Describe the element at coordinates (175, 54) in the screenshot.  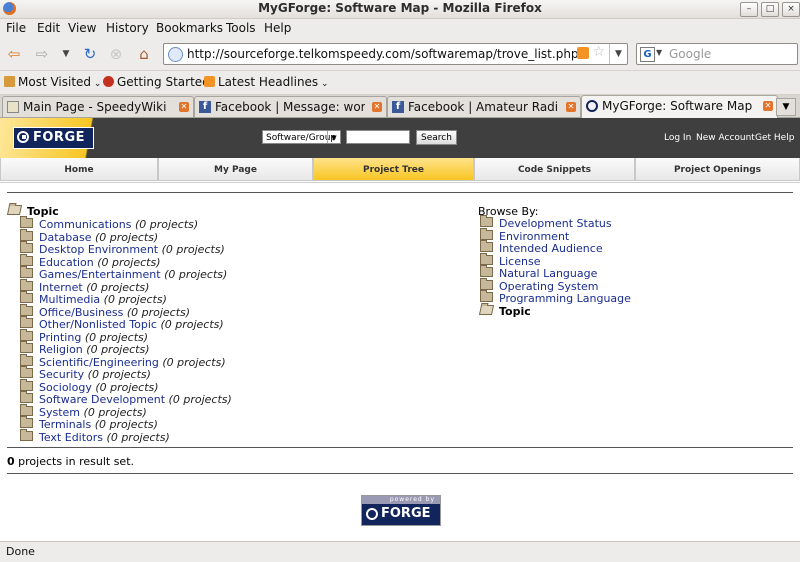
I see `site-identity-icon` at that location.